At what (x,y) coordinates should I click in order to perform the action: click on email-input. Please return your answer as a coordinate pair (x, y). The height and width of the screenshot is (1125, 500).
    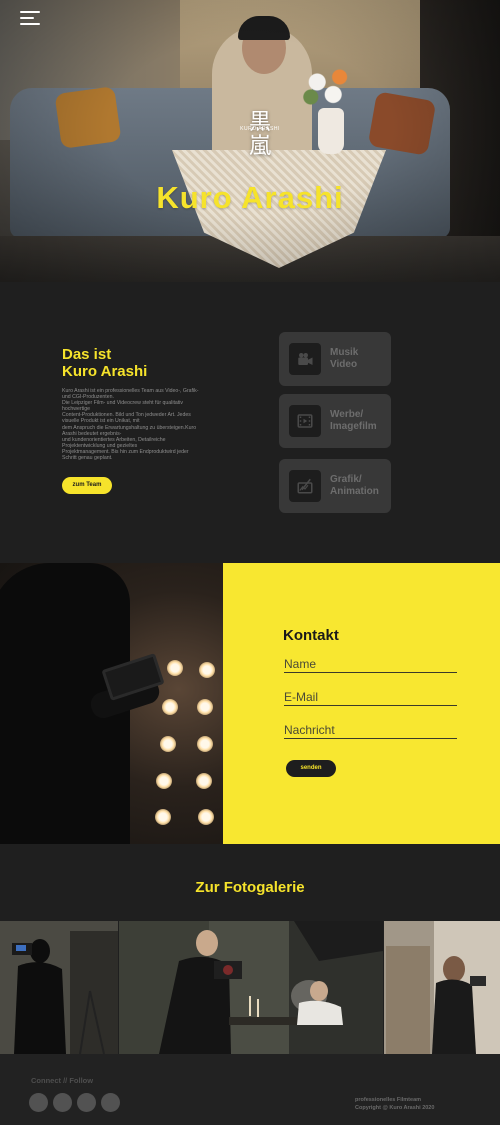
    Looking at the image, I should click on (370, 697).